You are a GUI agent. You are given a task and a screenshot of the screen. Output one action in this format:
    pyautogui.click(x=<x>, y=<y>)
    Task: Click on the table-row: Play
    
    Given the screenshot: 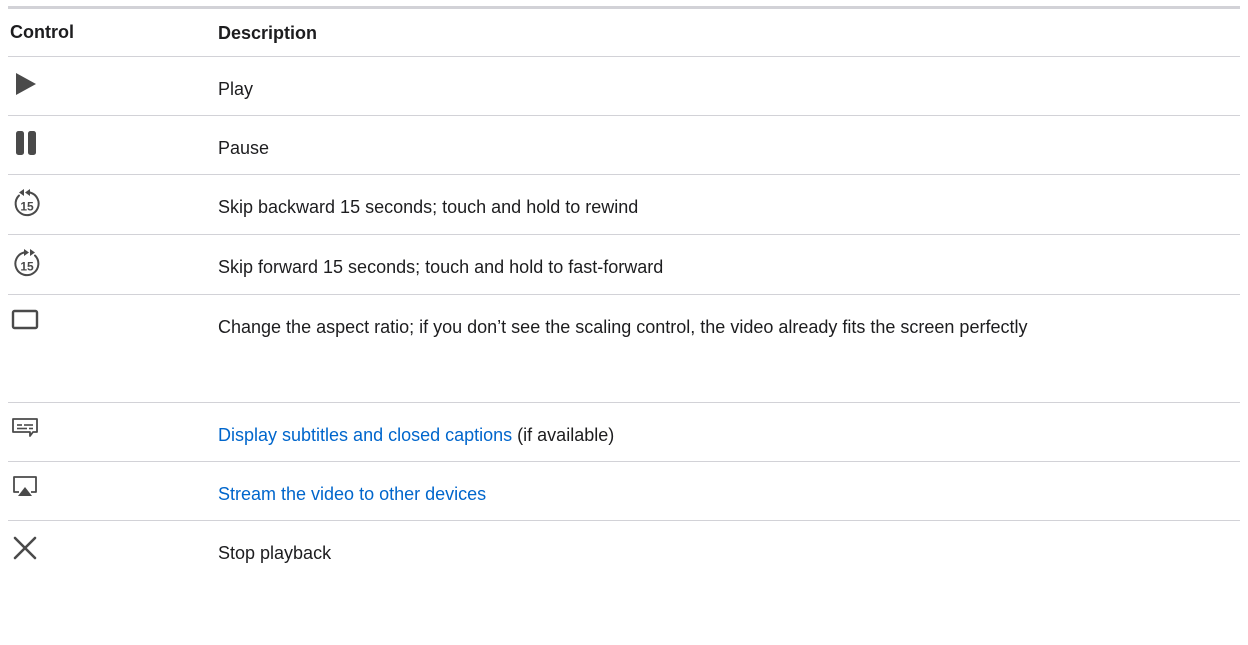 What is the action you would take?
    pyautogui.click(x=624, y=86)
    